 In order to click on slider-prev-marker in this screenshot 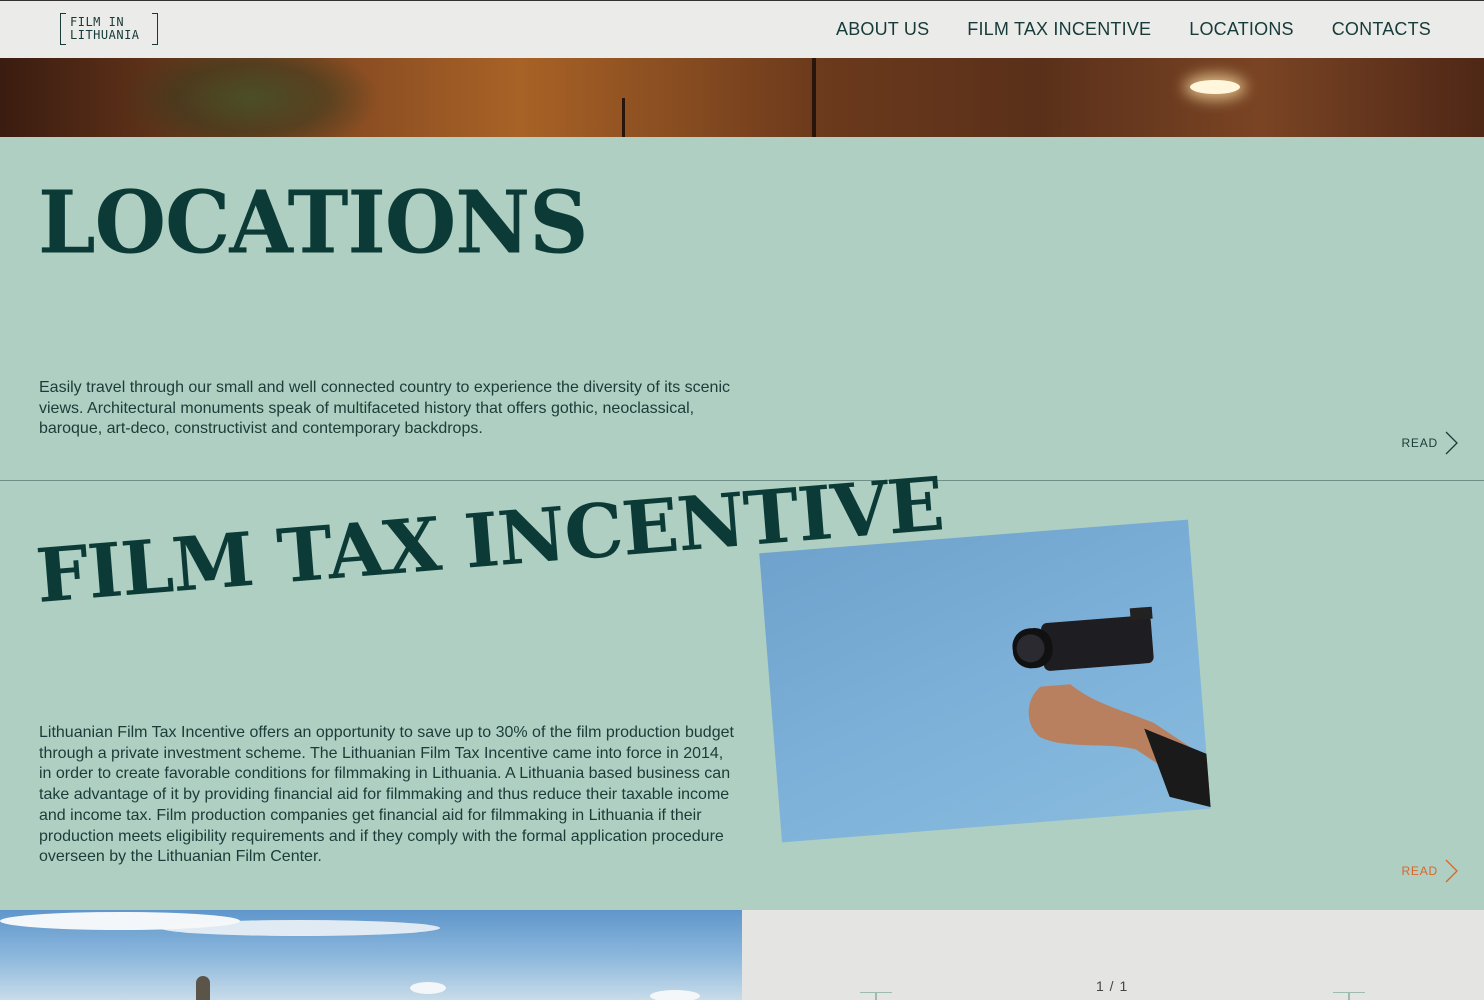, I will do `click(876, 996)`.